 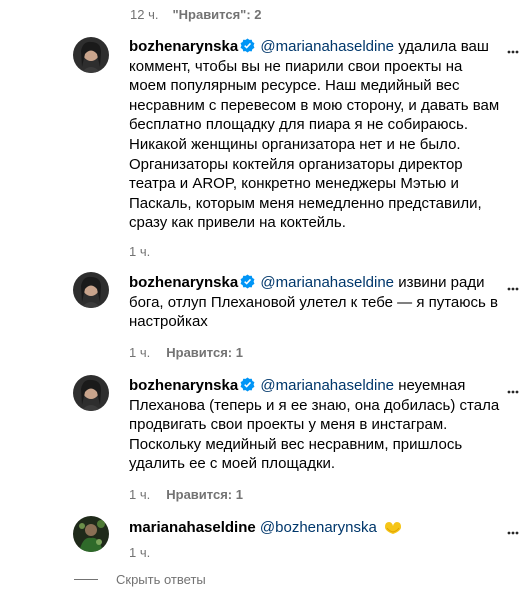 I want to click on comment-body: marianahaseldine @bozhenarynska, so click(x=315, y=528).